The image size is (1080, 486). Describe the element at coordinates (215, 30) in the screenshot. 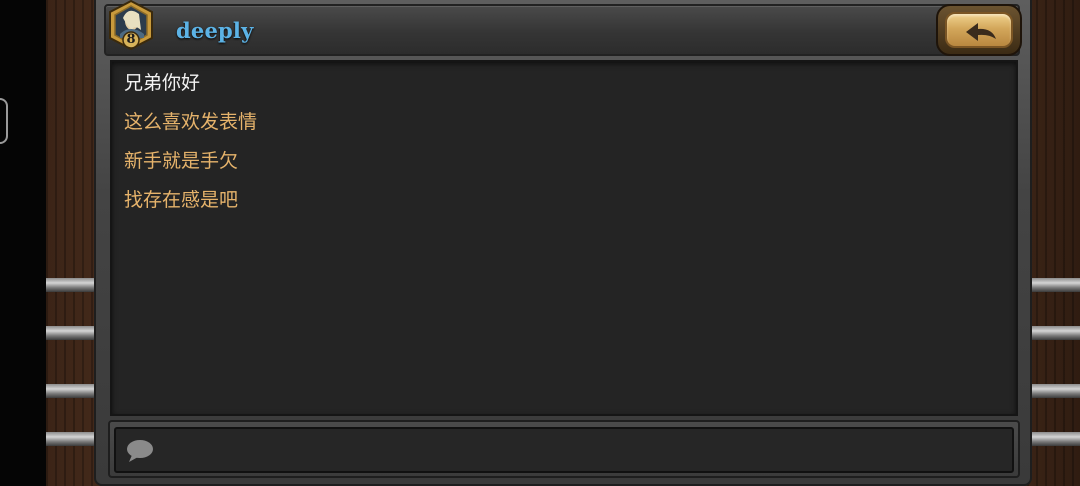

I see `player-name: deeply` at that location.